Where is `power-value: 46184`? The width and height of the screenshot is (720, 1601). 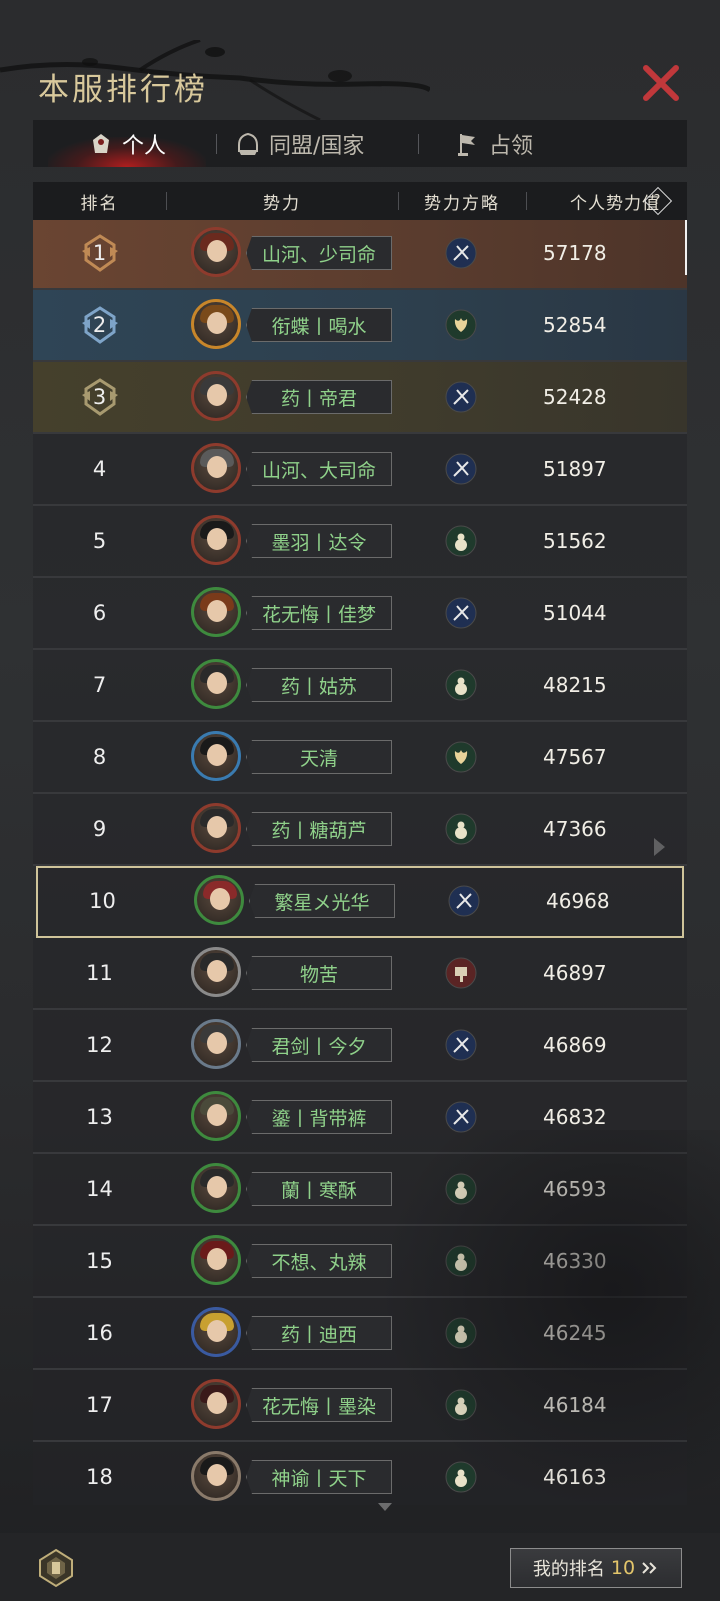 power-value: 46184 is located at coordinates (575, 1405).